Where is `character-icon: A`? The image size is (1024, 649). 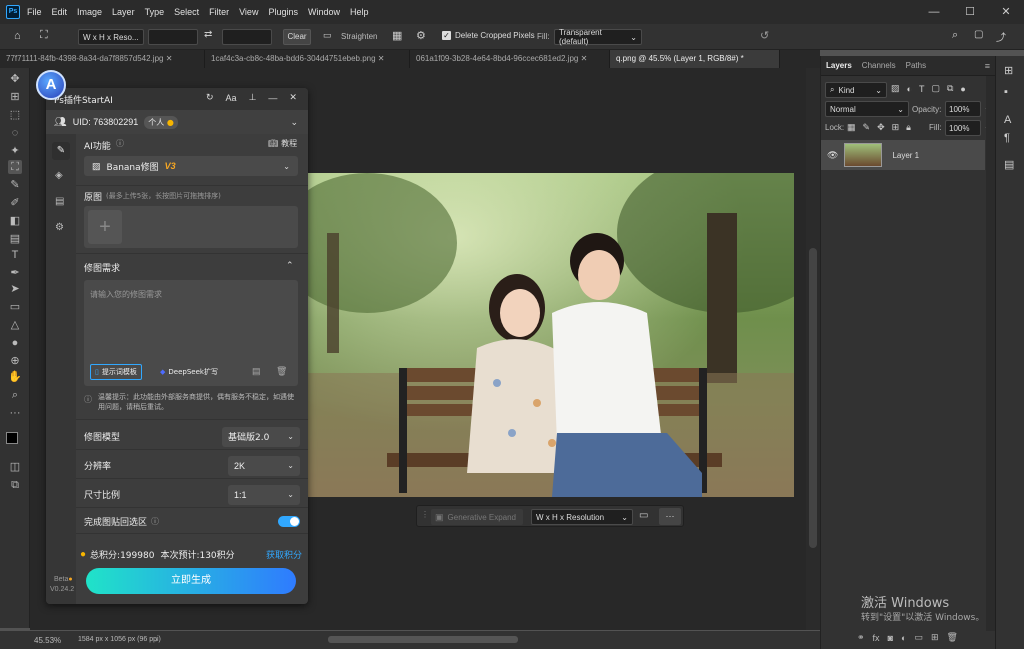
character-icon: A is located at coordinates (1007, 120).